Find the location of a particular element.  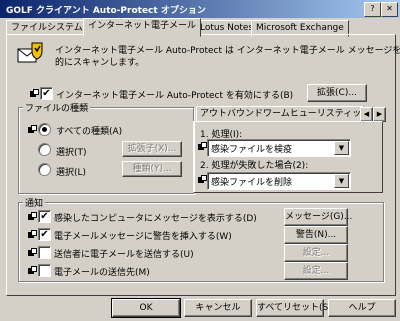

action1-select: 感染ファイルを検疫 ▼ is located at coordinates (279, 148).